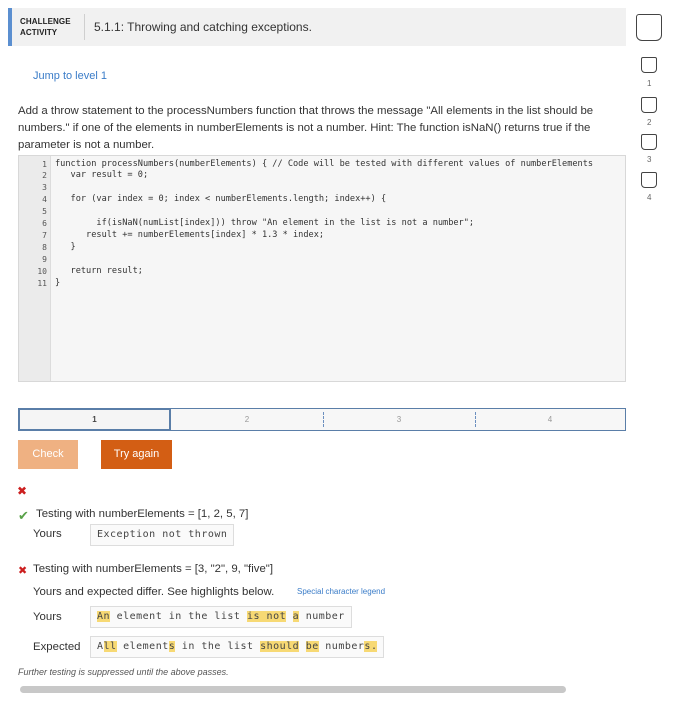 The width and height of the screenshot is (676, 711). I want to click on level-1-box, so click(649, 65).